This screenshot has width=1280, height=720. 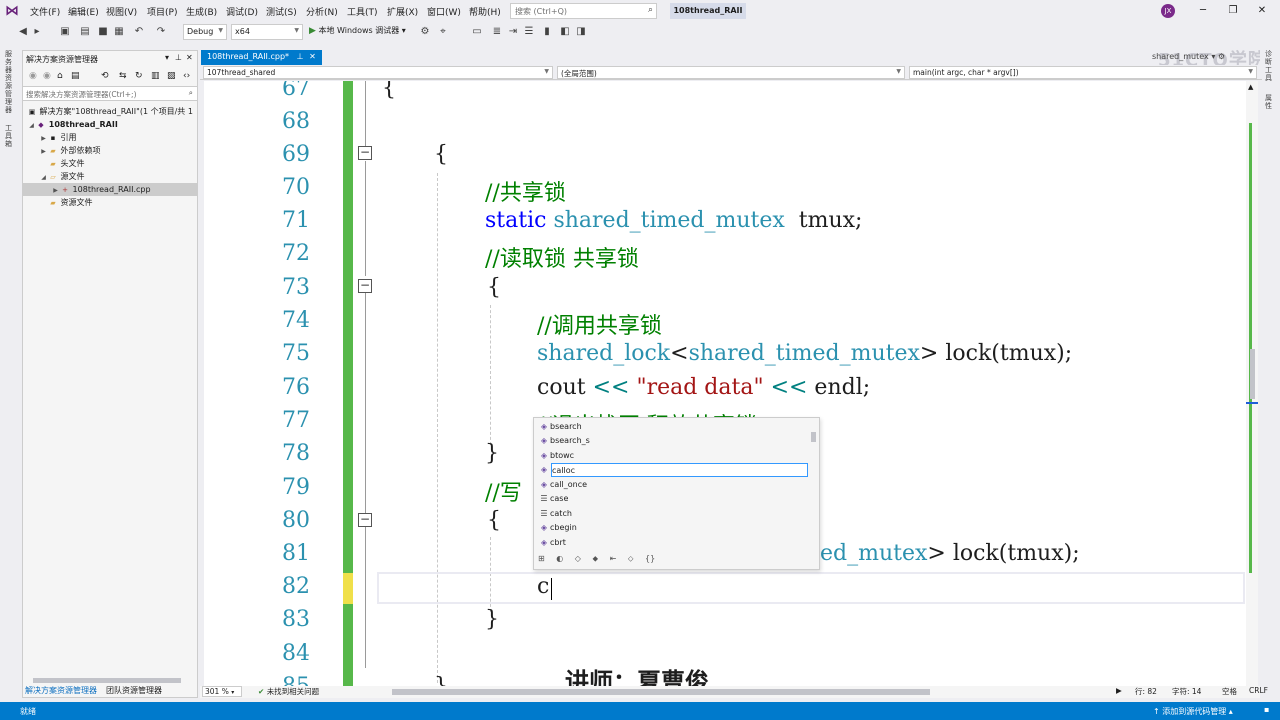 I want to click on back-icon: ◀, so click(x=23, y=32).